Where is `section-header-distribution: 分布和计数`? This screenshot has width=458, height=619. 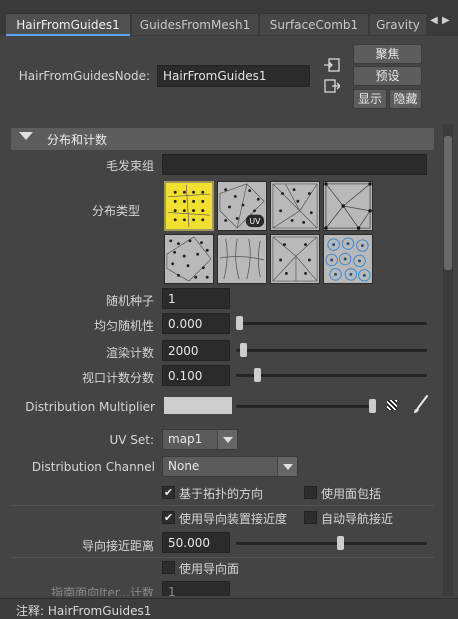
section-header-distribution: 分布和计数 is located at coordinates (222, 139).